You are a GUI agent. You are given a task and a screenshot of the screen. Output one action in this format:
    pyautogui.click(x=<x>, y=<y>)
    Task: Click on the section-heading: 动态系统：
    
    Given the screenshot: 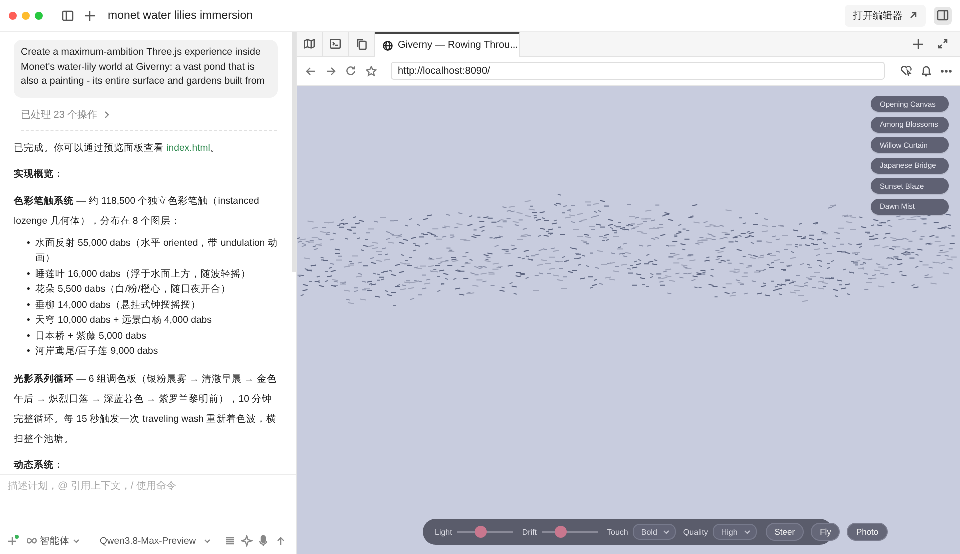 What is the action you would take?
    pyautogui.click(x=39, y=465)
    